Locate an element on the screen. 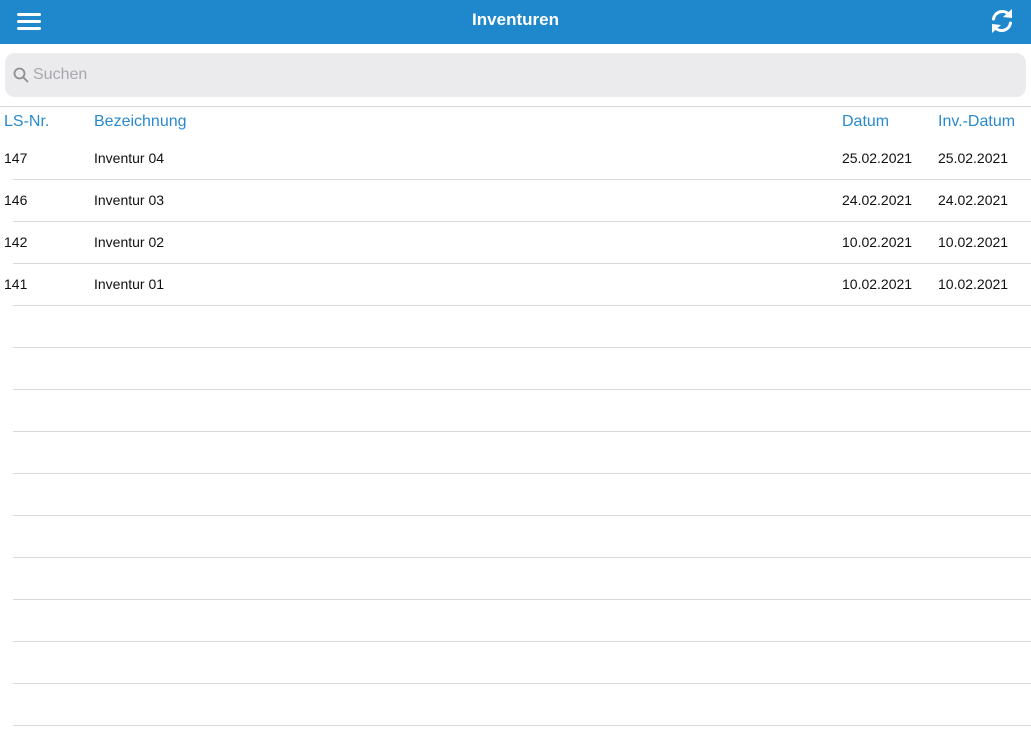 The height and width of the screenshot is (752, 1031). column-header-ls-nr: LS-Nr. is located at coordinates (26, 122).